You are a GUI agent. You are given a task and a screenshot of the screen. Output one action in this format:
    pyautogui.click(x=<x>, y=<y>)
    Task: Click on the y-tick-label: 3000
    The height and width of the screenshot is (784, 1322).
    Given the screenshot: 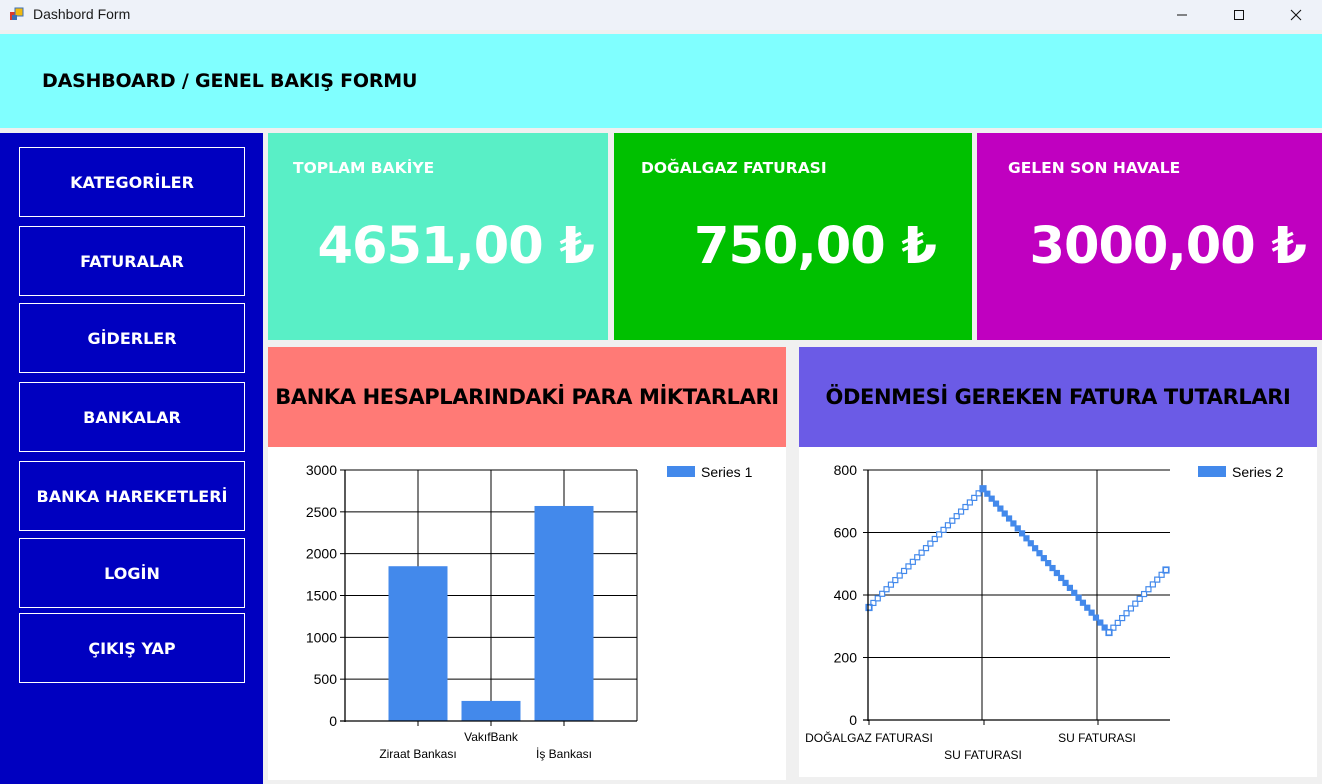 What is the action you would take?
    pyautogui.click(x=321, y=470)
    